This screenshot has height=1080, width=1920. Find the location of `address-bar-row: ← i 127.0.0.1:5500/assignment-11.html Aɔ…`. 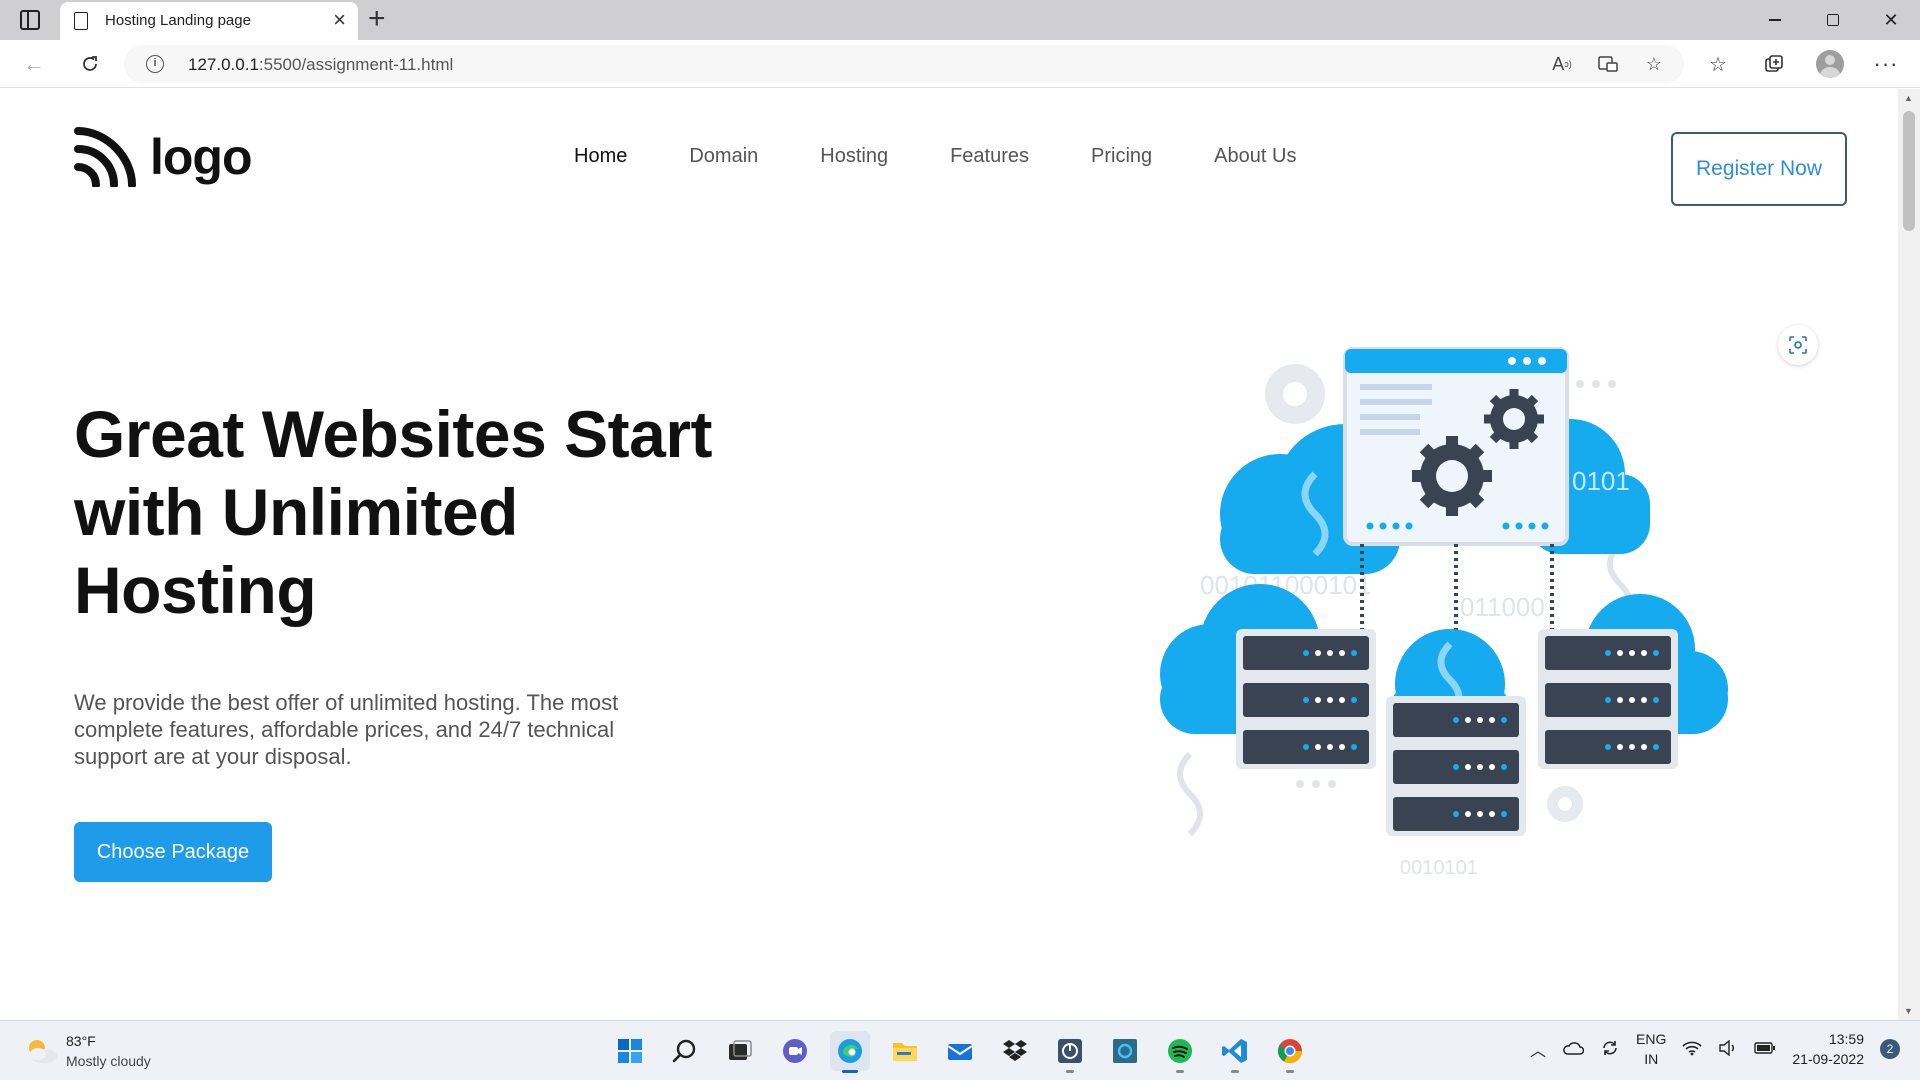

address-bar-row: ← i 127.0.0.1:5500/assignment-11.html Aɔ… is located at coordinates (960, 64).